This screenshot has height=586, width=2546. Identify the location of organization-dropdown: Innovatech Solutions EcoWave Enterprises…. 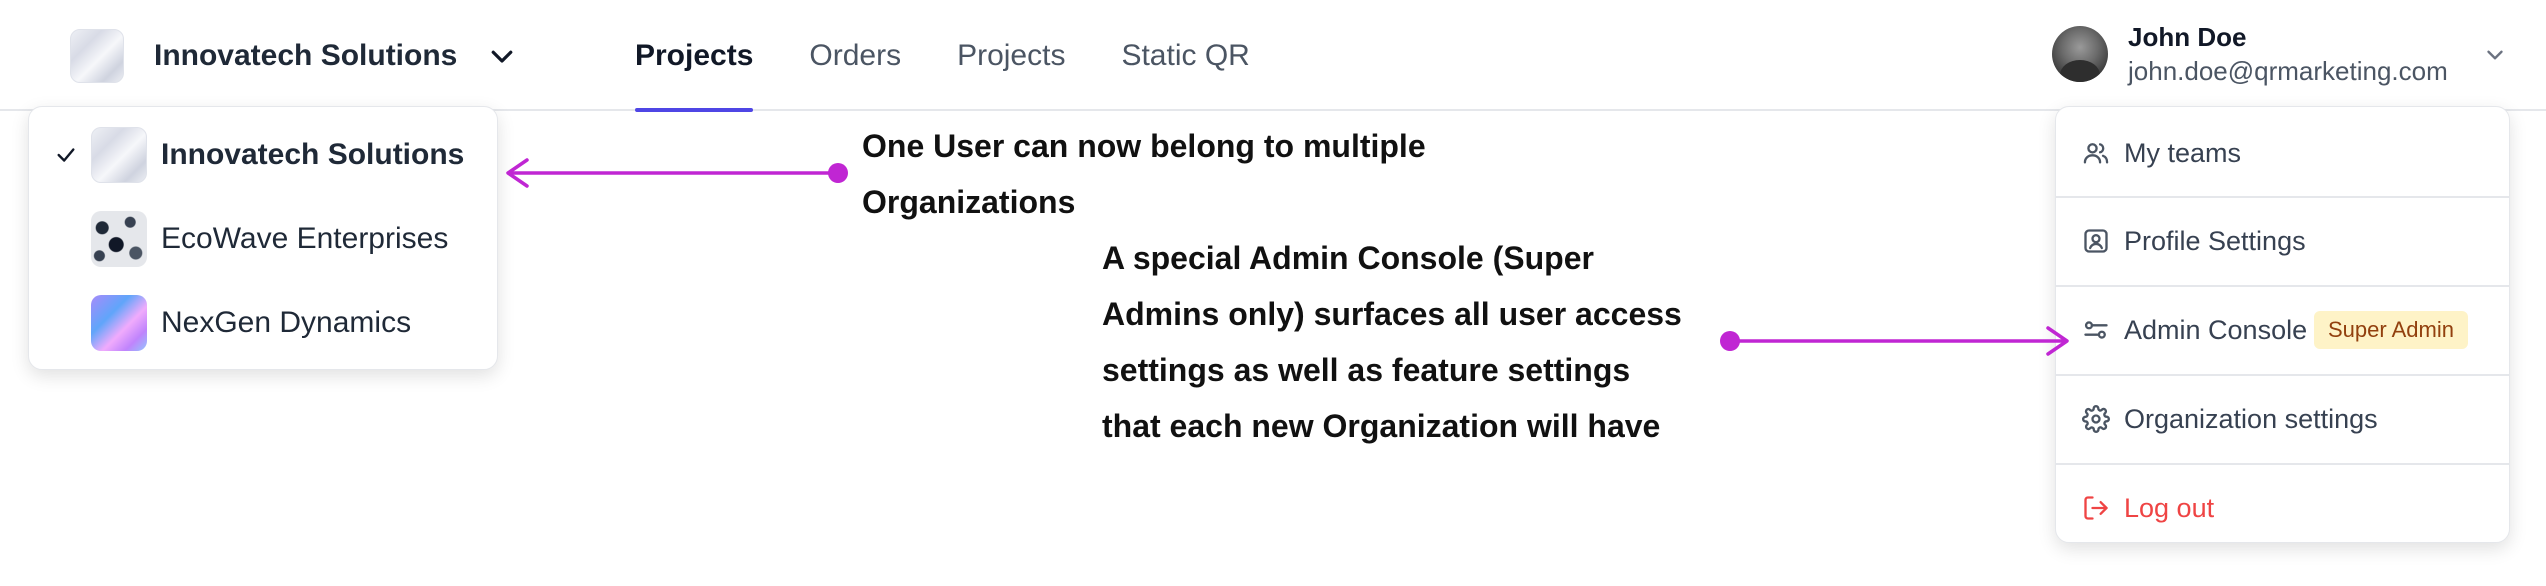
(263, 238).